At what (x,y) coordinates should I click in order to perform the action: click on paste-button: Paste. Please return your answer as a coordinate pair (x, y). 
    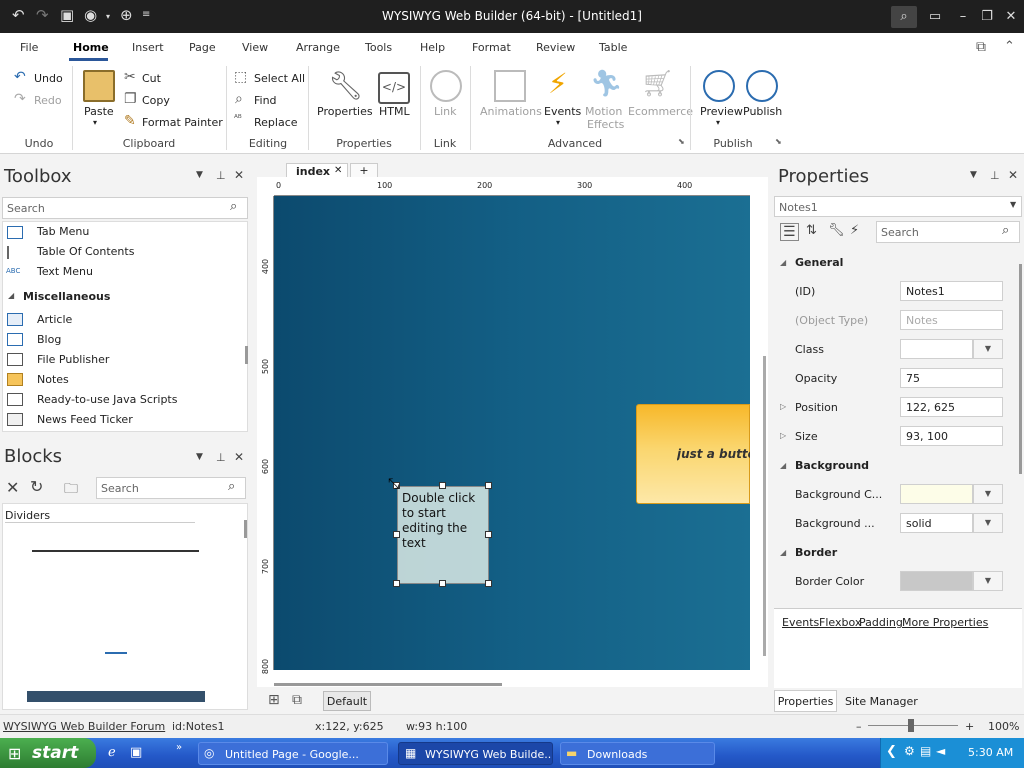
    Looking at the image, I should click on (99, 111).